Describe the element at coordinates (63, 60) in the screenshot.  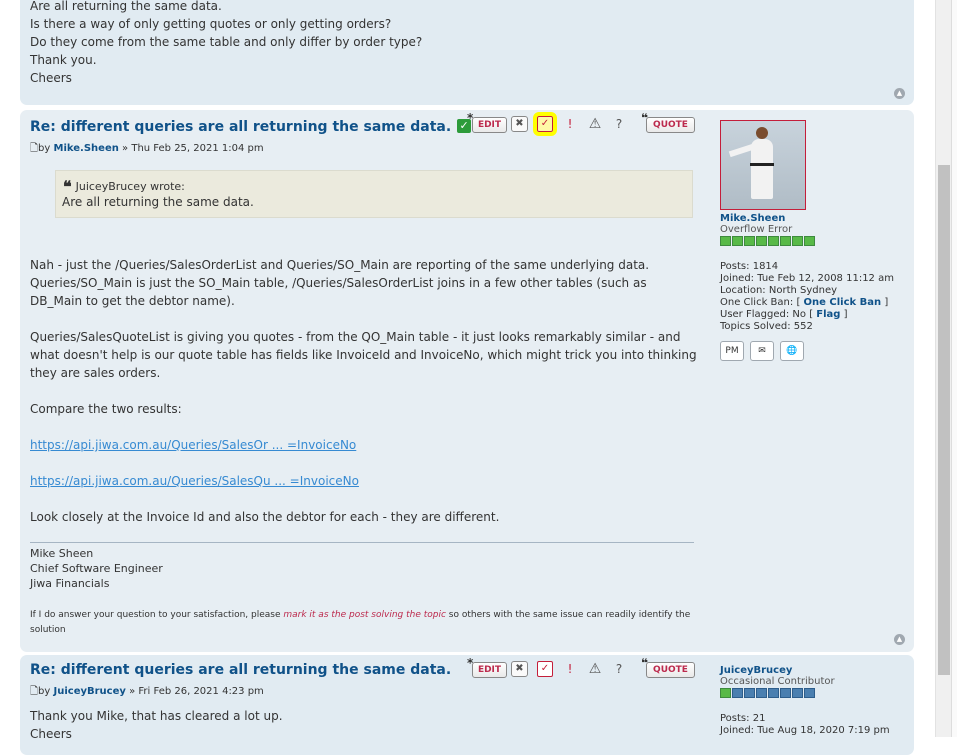
I see `post-line: Thank you.` at that location.